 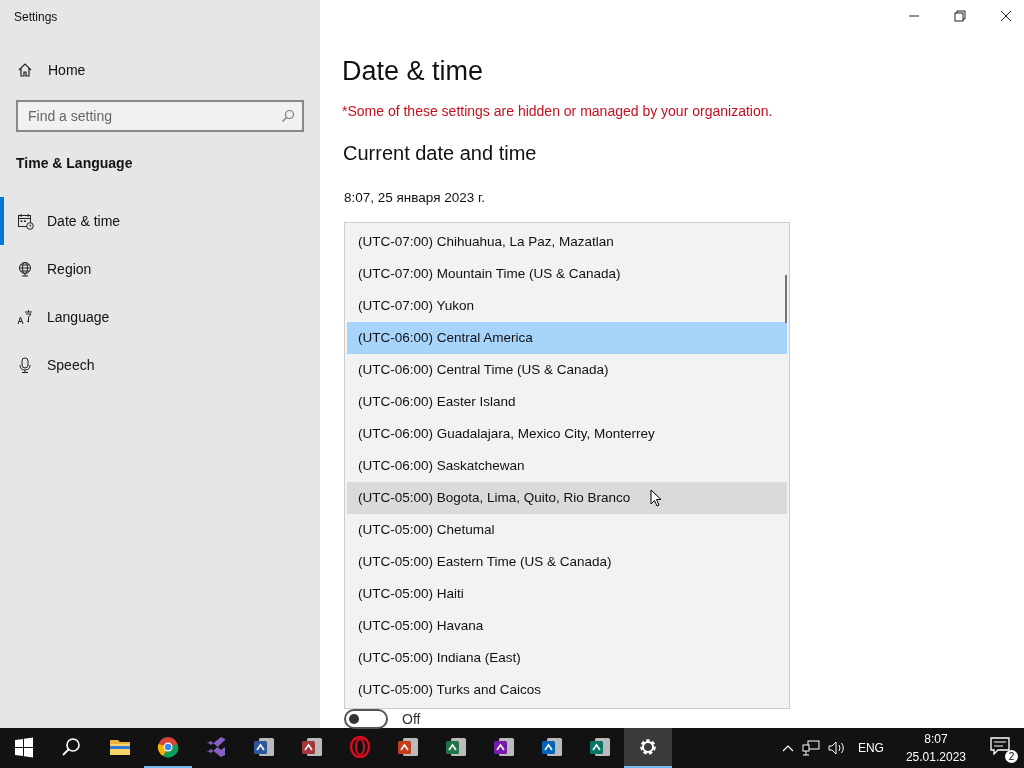 I want to click on taskbar-button, so click(x=648, y=748).